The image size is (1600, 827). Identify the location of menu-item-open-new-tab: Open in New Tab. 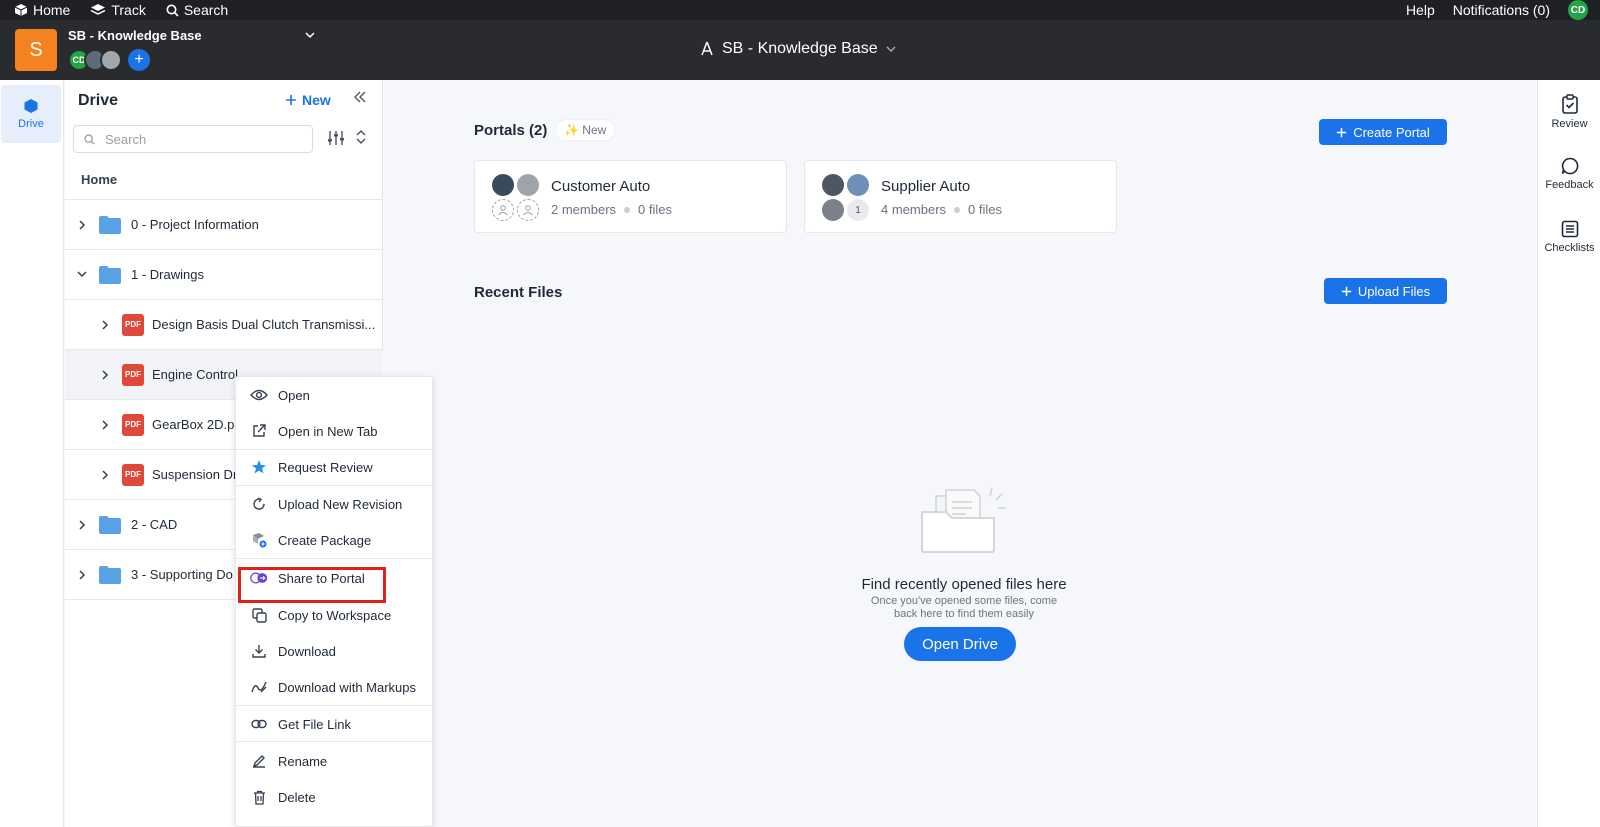
(335, 431).